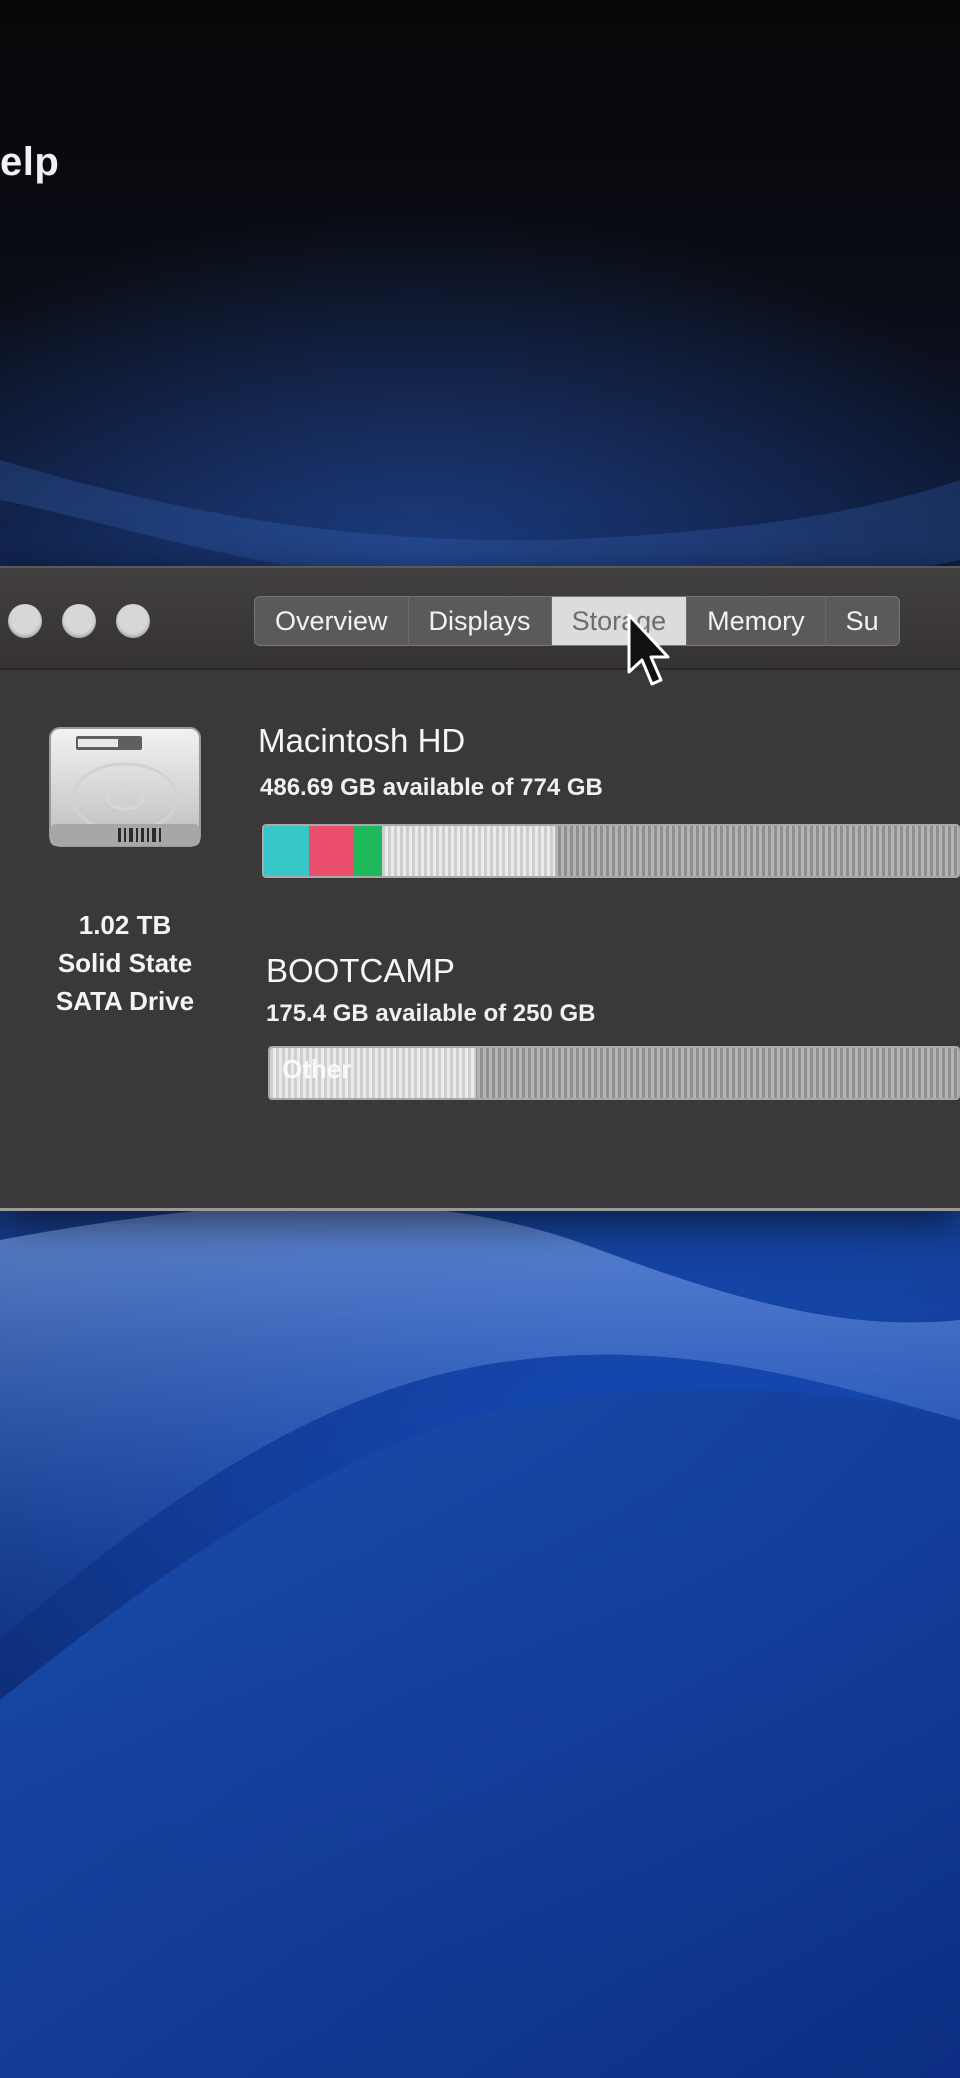 The height and width of the screenshot is (2078, 960). I want to click on tab-support: Su, so click(862, 621).